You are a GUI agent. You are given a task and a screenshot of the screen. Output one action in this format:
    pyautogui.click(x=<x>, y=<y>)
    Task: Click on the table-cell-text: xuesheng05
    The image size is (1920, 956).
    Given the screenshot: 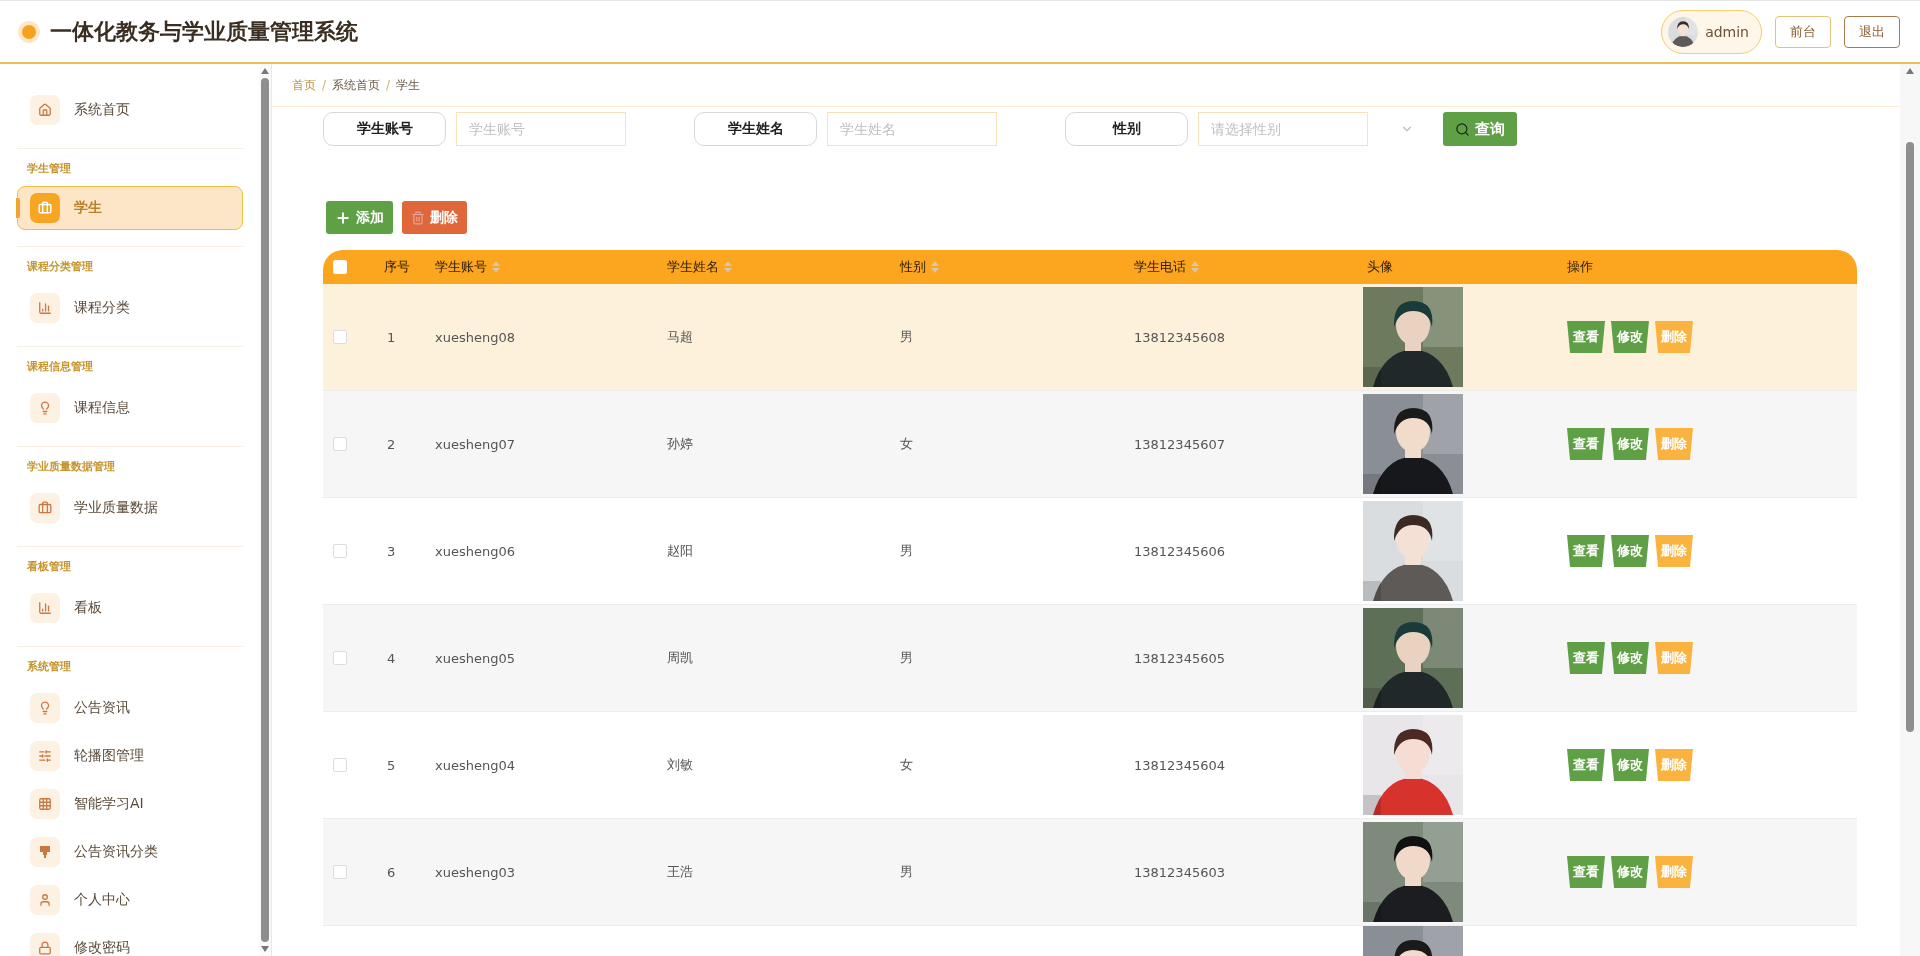 What is the action you would take?
    pyautogui.click(x=475, y=658)
    